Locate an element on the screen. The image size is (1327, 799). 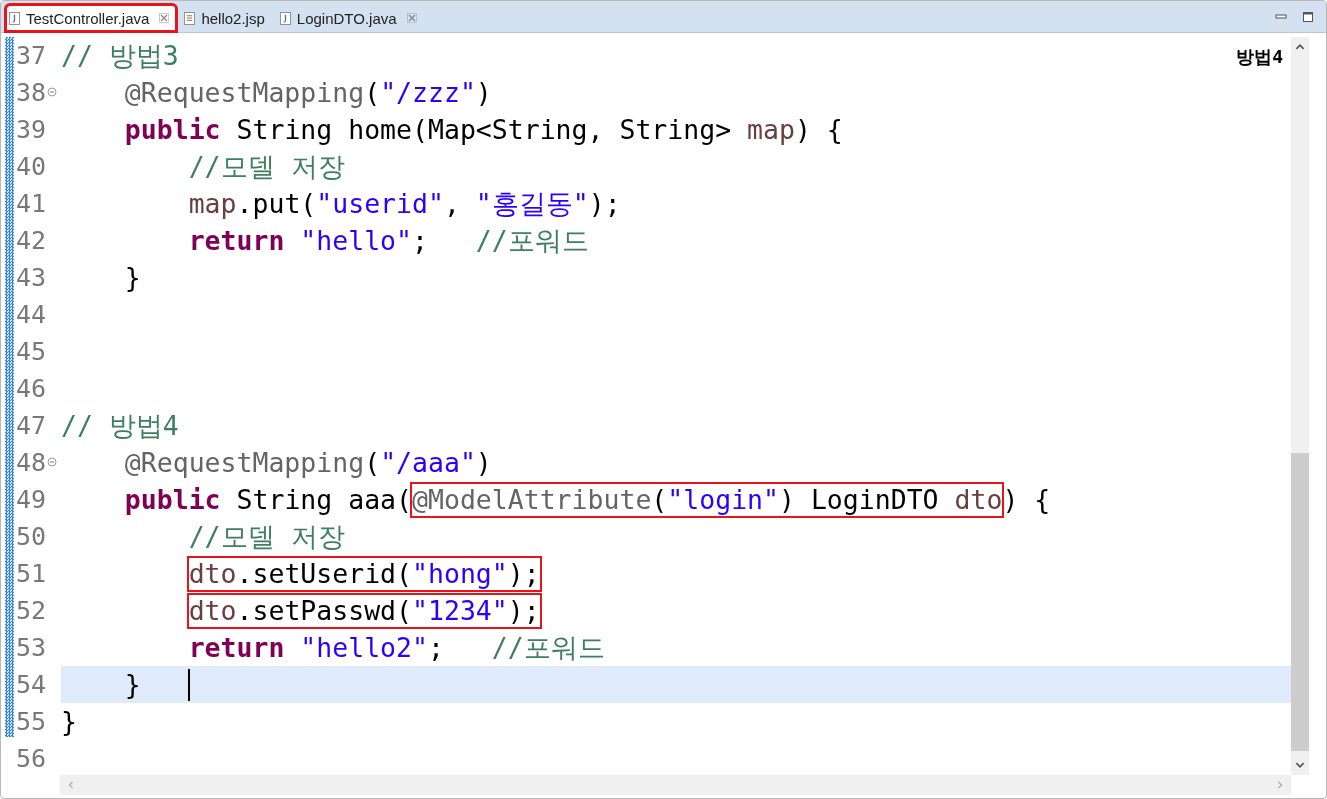
line-number: 44 is located at coordinates (31, 314).